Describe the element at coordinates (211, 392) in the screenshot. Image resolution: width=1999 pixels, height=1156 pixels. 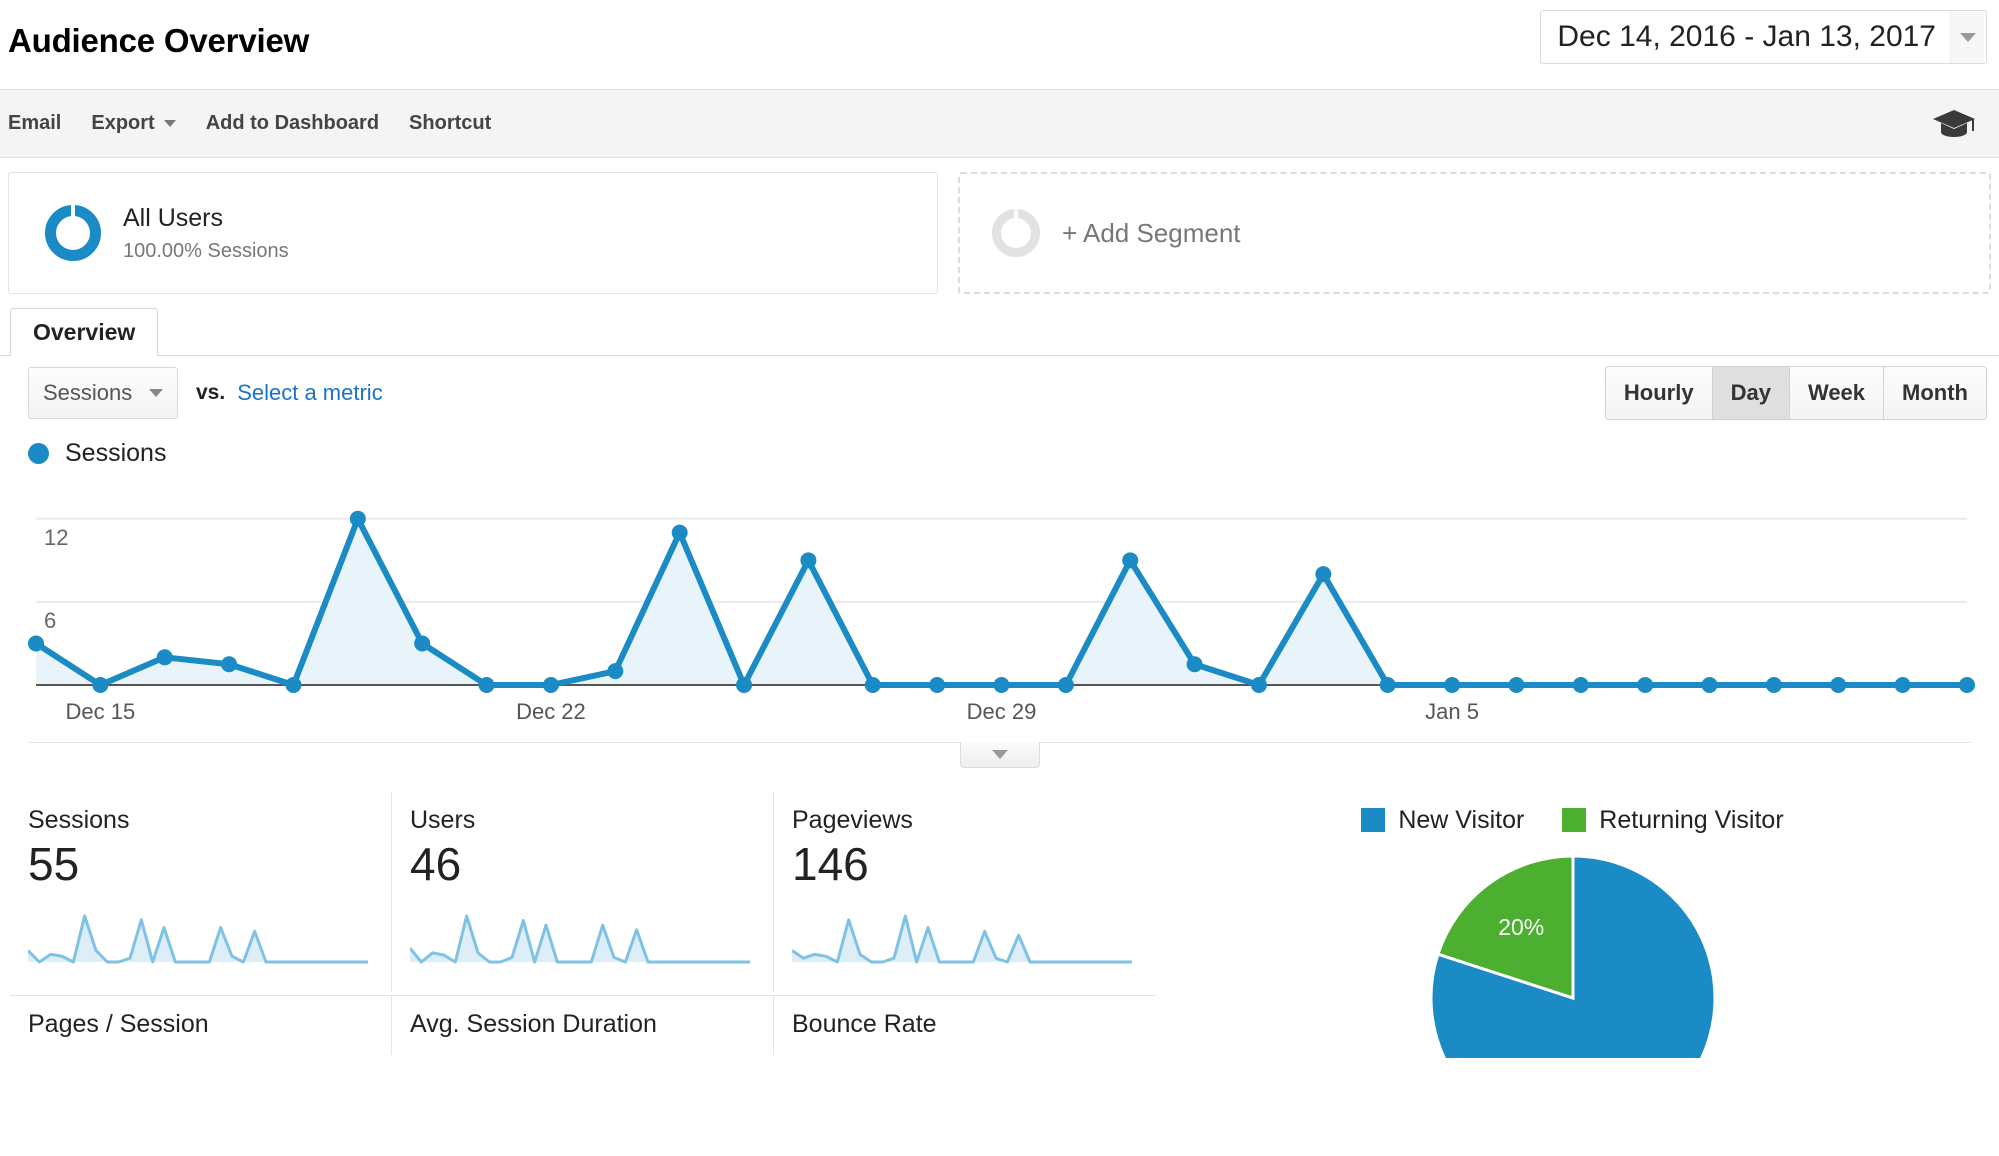
I see `vs-label: vs.` at that location.